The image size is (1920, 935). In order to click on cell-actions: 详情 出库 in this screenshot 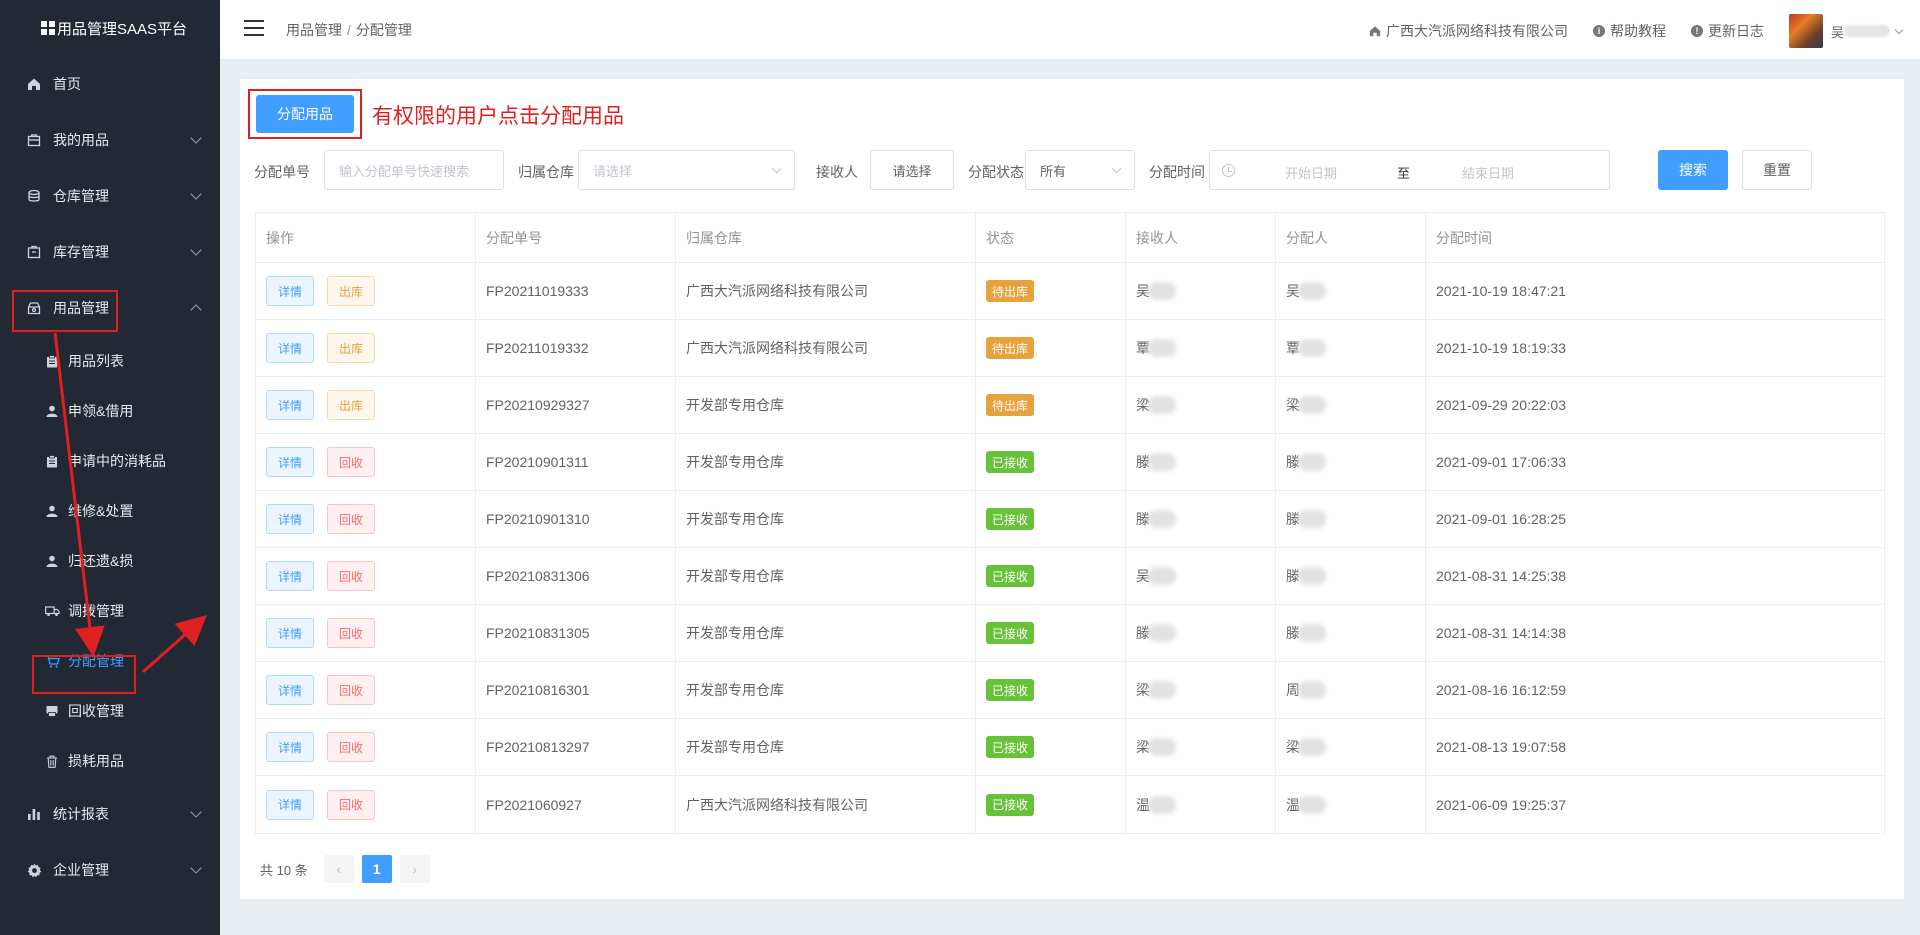, I will do `click(366, 405)`.